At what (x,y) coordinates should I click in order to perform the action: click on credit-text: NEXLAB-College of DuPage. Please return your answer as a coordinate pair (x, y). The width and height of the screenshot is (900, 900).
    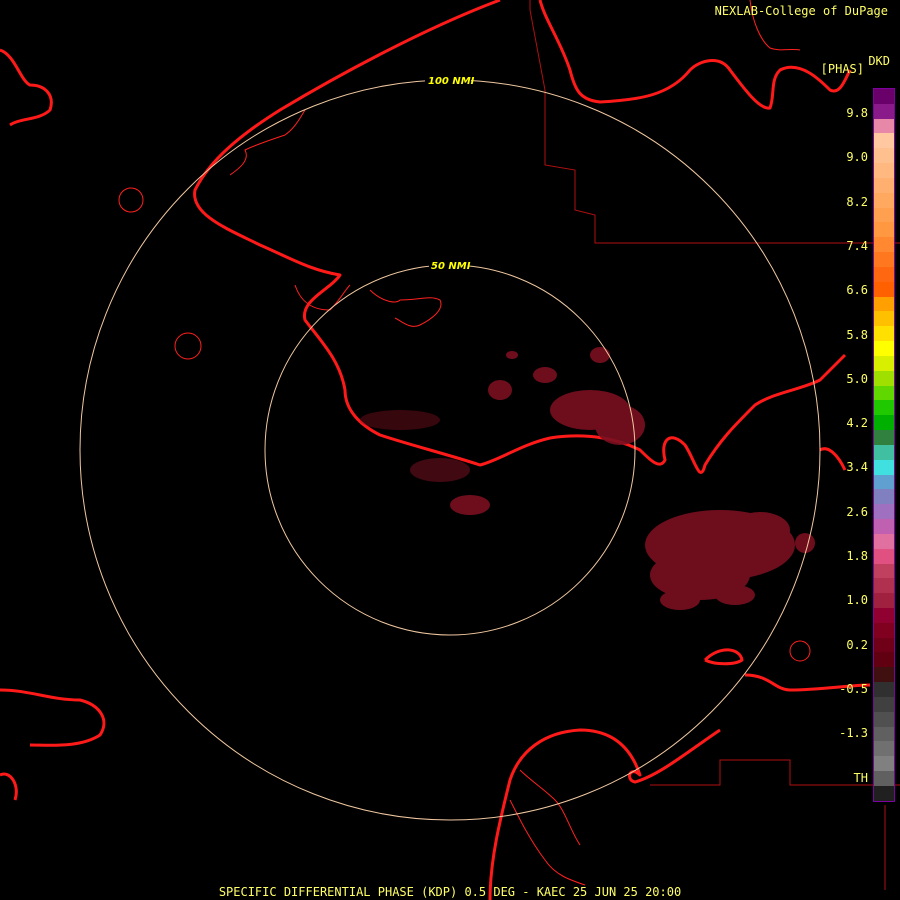
    Looking at the image, I should click on (801, 11).